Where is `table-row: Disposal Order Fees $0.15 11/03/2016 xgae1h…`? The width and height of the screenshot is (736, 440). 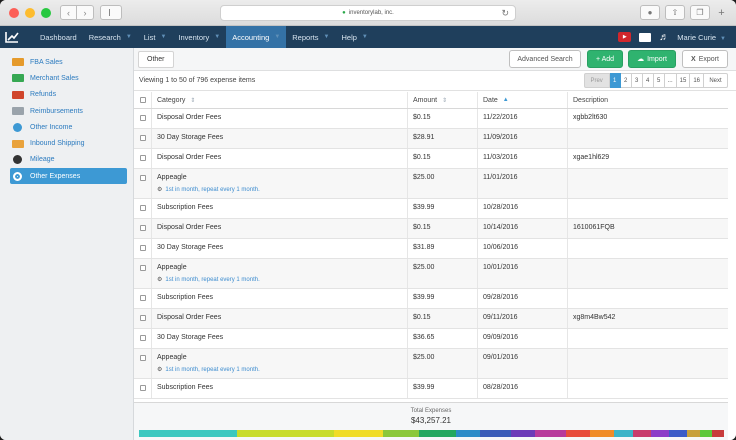
table-row: Disposal Order Fees $0.15 11/03/2016 xgae1h… is located at coordinates (431, 159).